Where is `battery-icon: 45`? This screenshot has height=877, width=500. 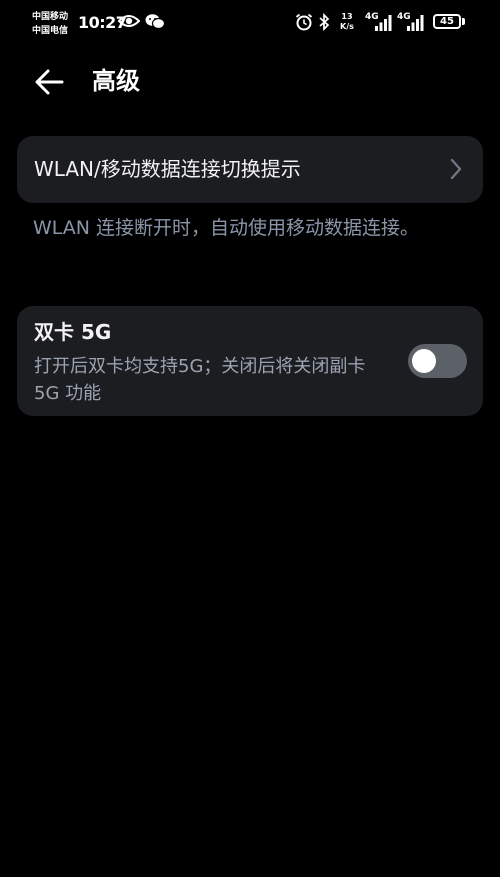 battery-icon: 45 is located at coordinates (447, 21).